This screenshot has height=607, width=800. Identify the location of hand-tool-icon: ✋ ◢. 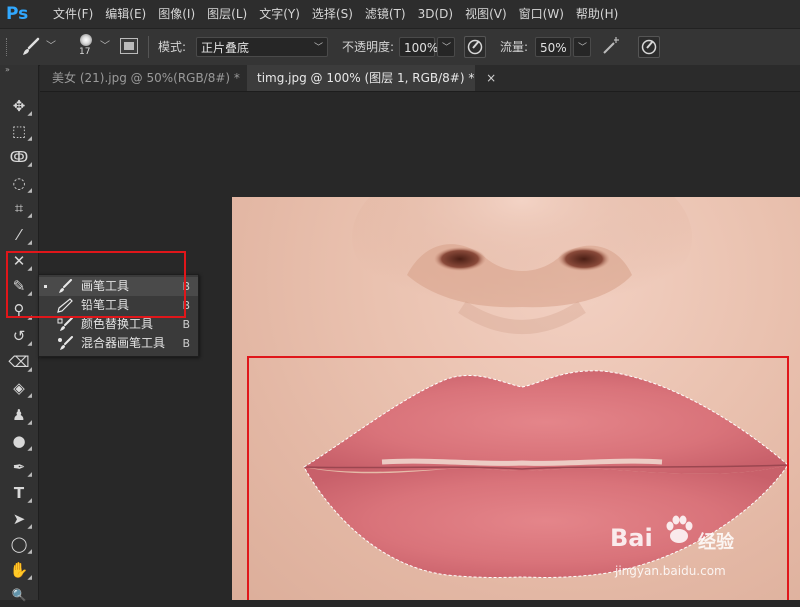
(19, 570).